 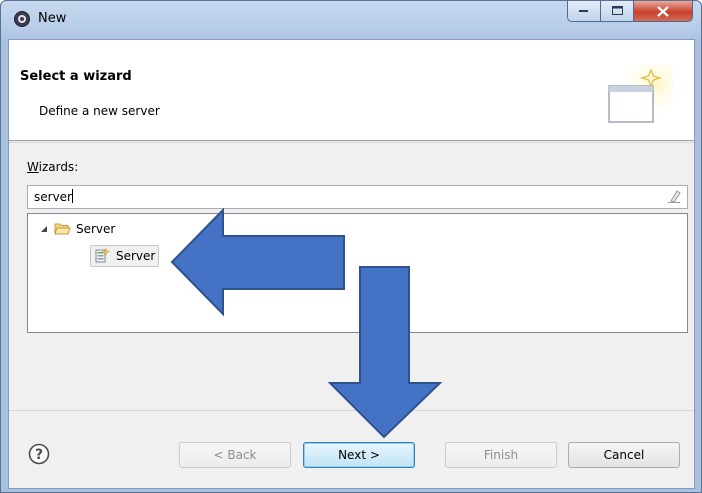 What do you see at coordinates (33, 167) in the screenshot?
I see `mnemonic-w: W` at bounding box center [33, 167].